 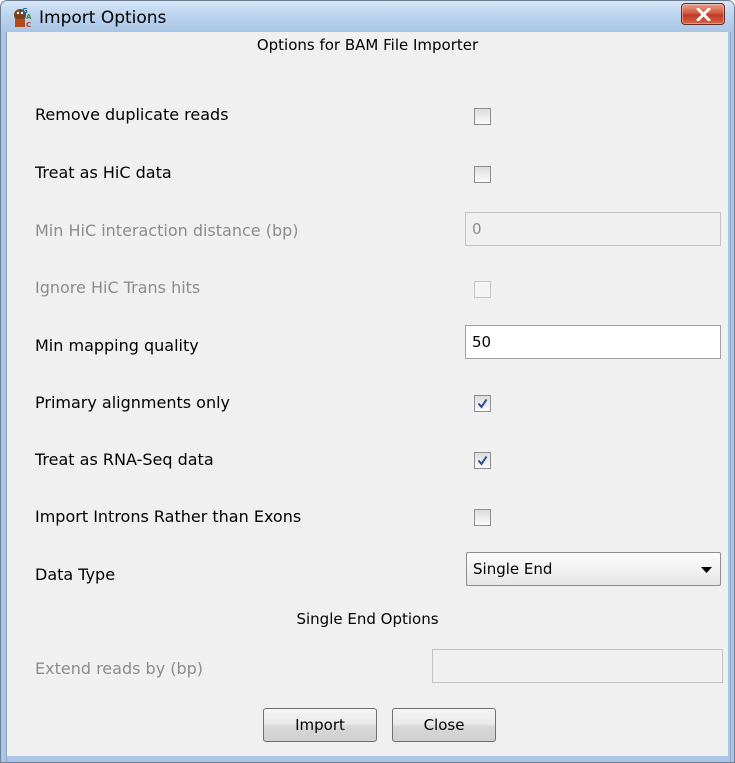 I want to click on data-type-label: Data Type, so click(x=75, y=574).